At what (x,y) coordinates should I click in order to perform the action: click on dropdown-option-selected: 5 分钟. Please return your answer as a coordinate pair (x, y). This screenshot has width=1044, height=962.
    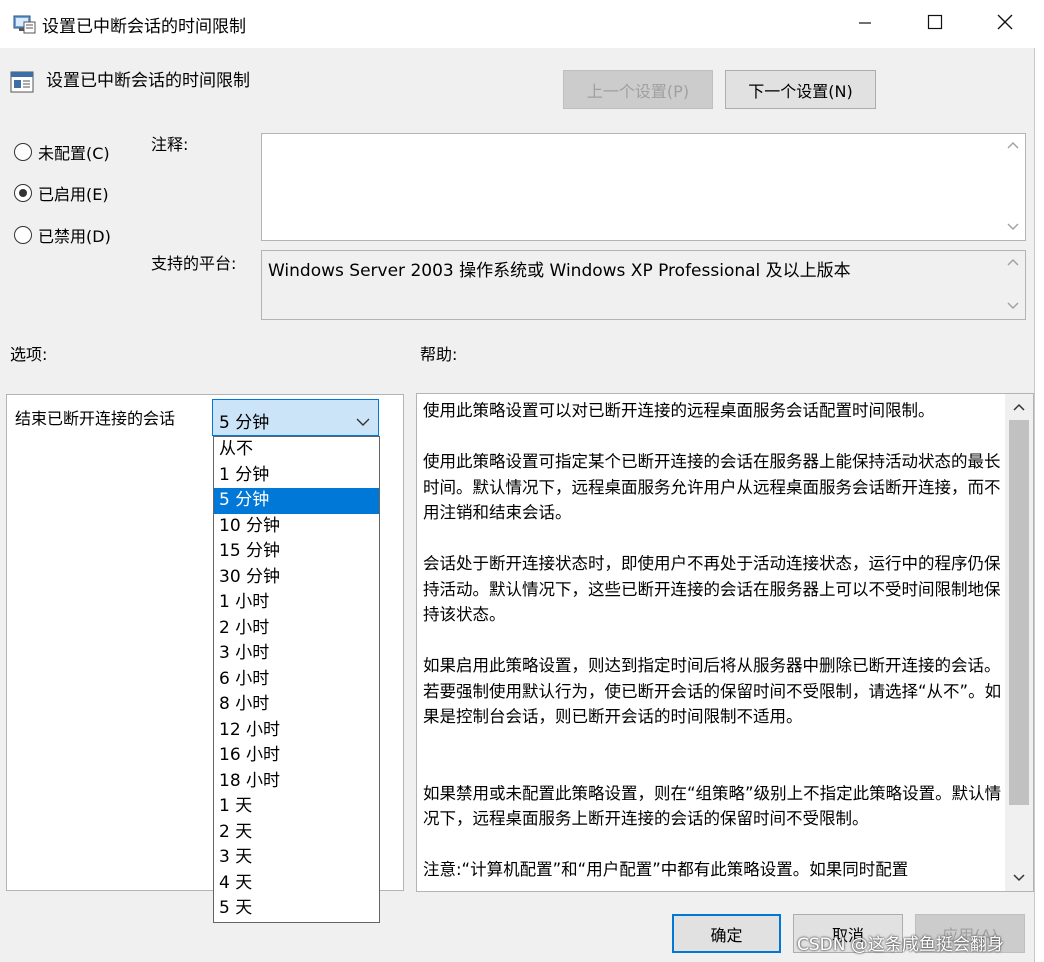
    Looking at the image, I should click on (296, 501).